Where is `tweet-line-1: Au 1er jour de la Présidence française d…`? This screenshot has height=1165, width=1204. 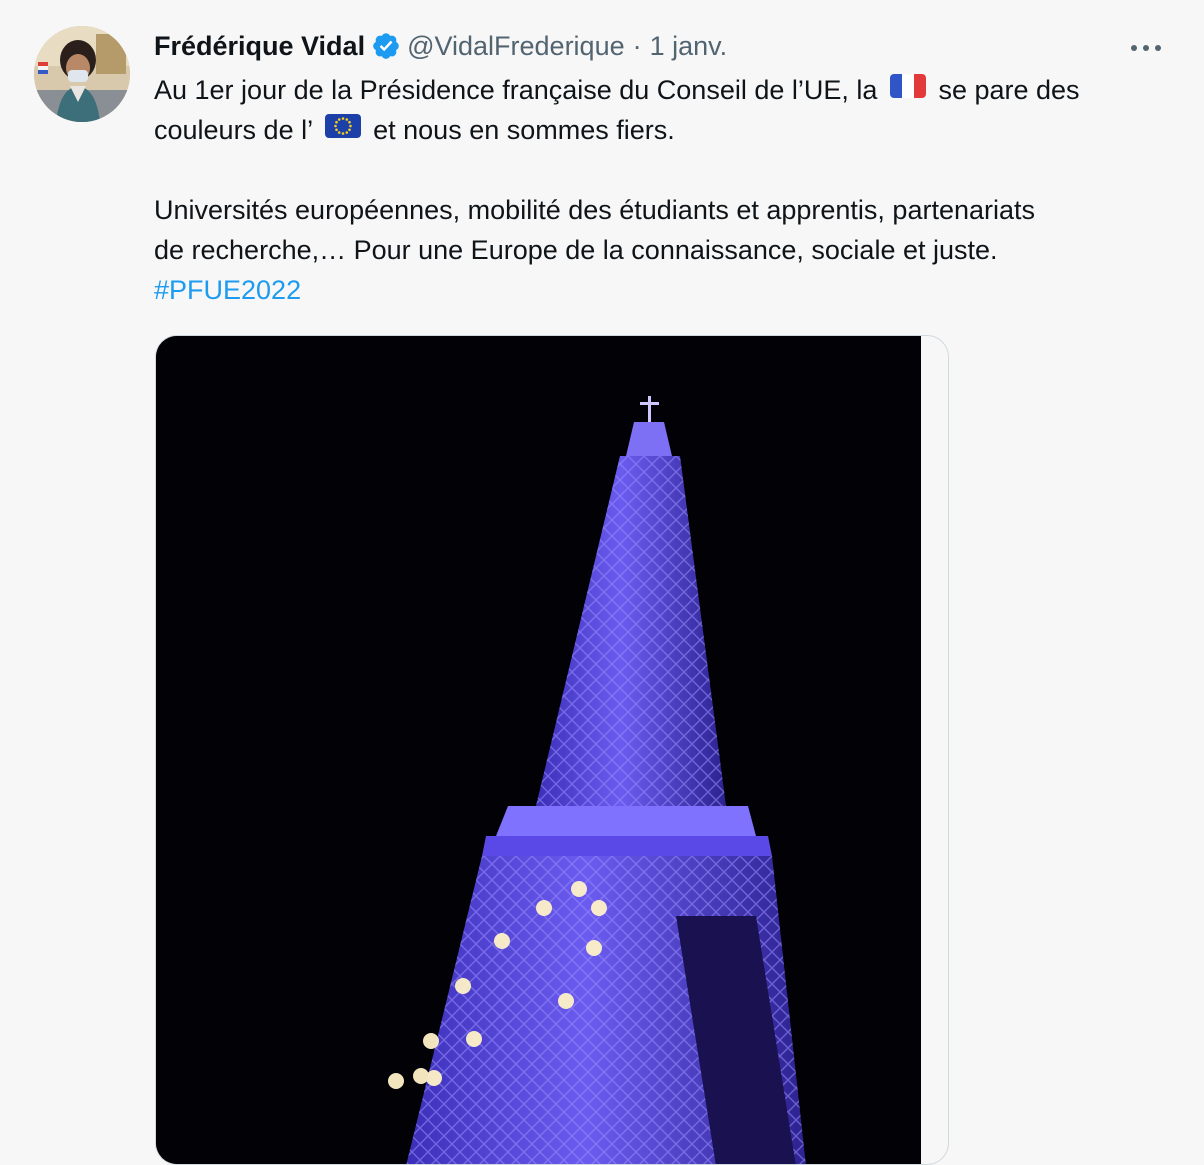 tweet-line-1: Au 1er jour de la Présidence française d… is located at coordinates (669, 90).